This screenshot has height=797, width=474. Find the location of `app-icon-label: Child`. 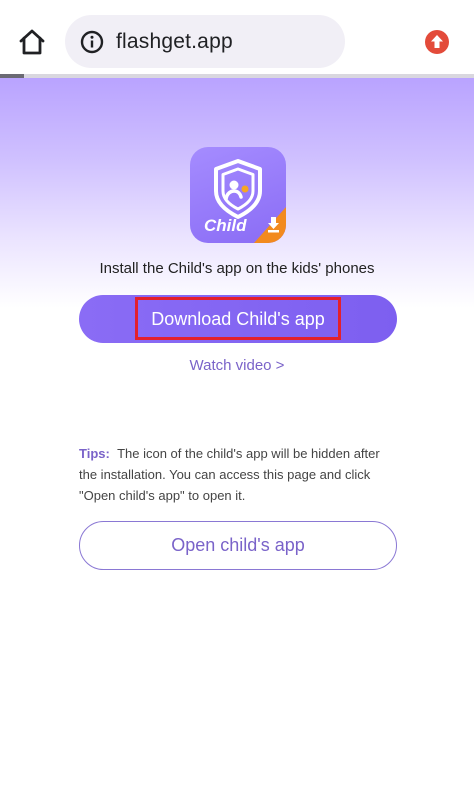

app-icon-label: Child is located at coordinates (225, 225).